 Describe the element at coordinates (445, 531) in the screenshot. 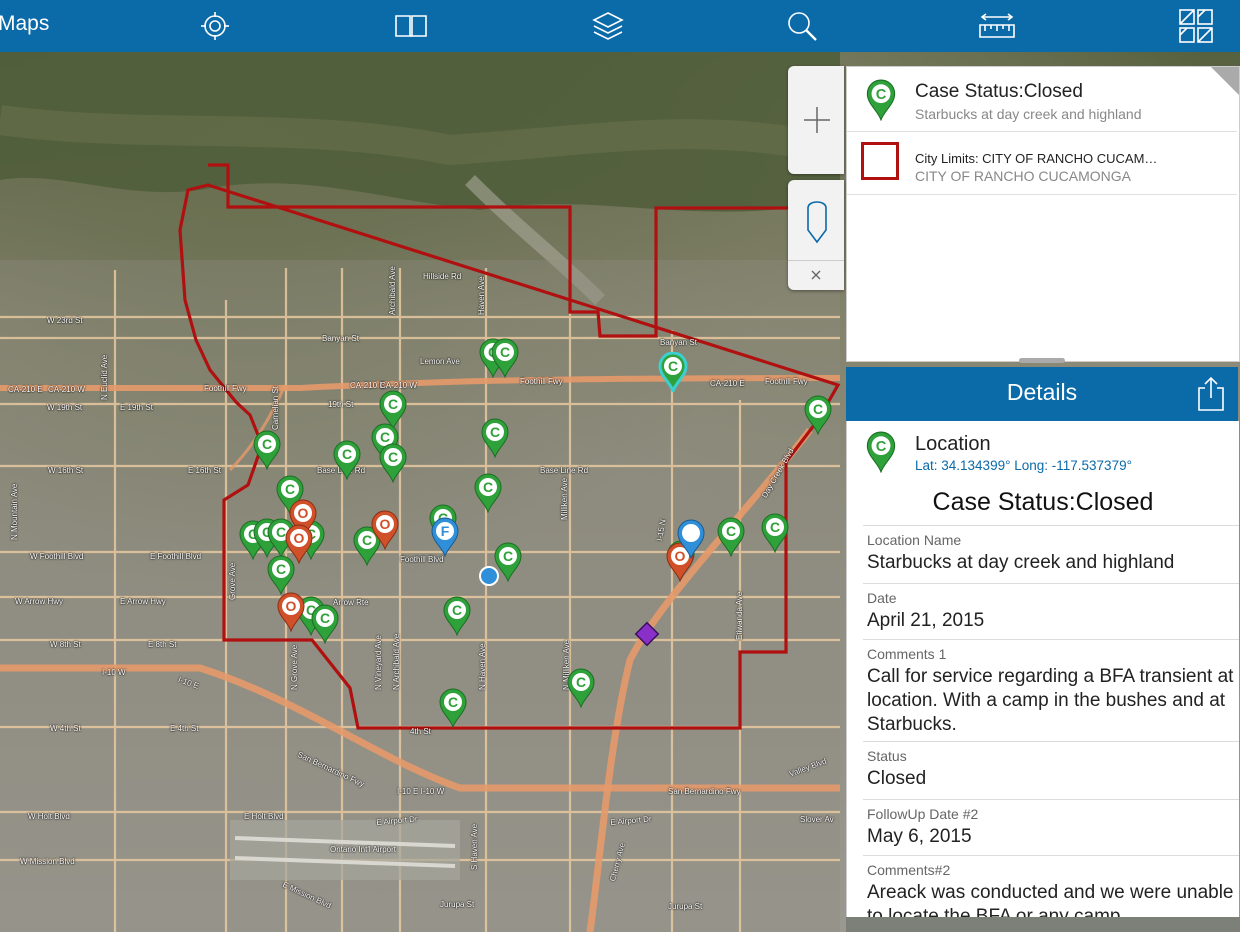

I see `svg-text: F` at that location.